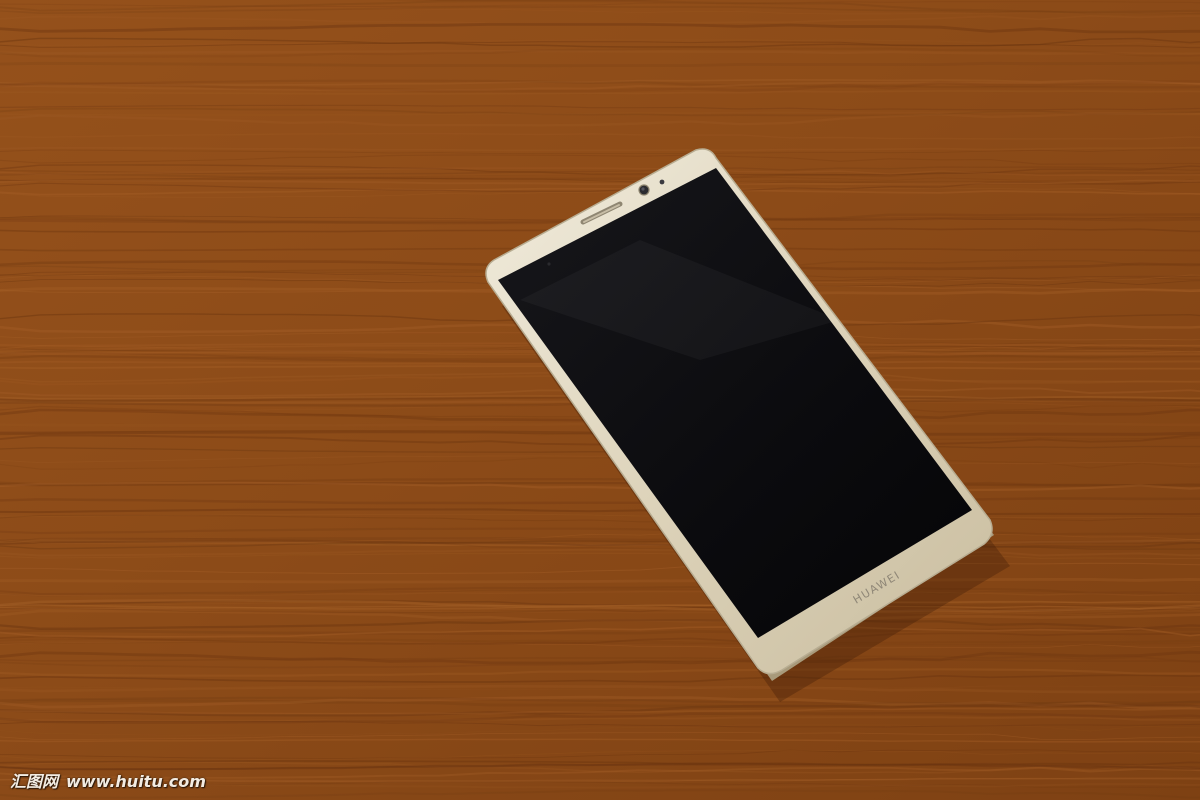 Image resolution: width=1200 pixels, height=800 pixels. Describe the element at coordinates (34, 781) in the screenshot. I see `watermark-site-name: 汇图网` at that location.